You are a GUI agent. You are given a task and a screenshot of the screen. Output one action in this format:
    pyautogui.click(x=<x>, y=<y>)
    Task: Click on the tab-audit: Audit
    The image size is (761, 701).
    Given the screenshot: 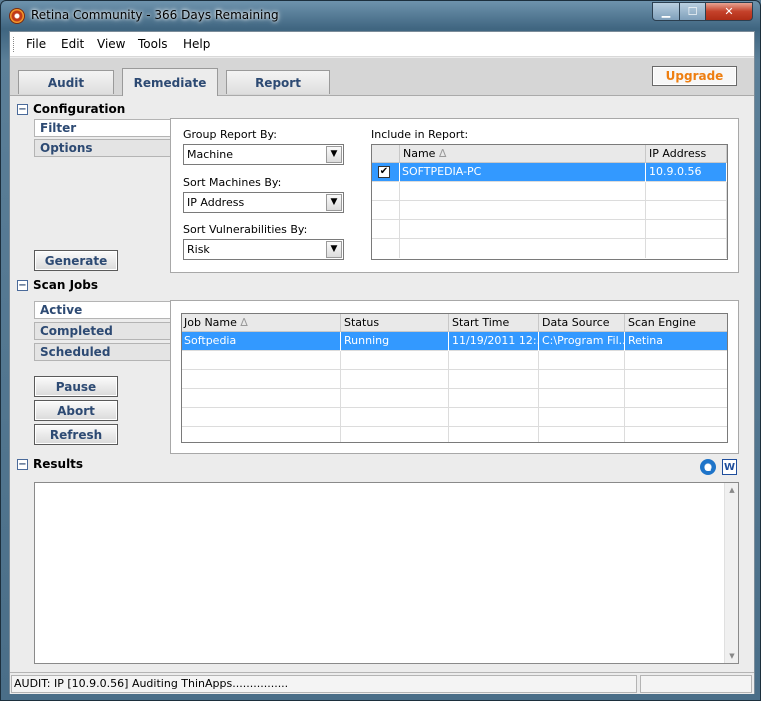 What is the action you would take?
    pyautogui.click(x=66, y=82)
    